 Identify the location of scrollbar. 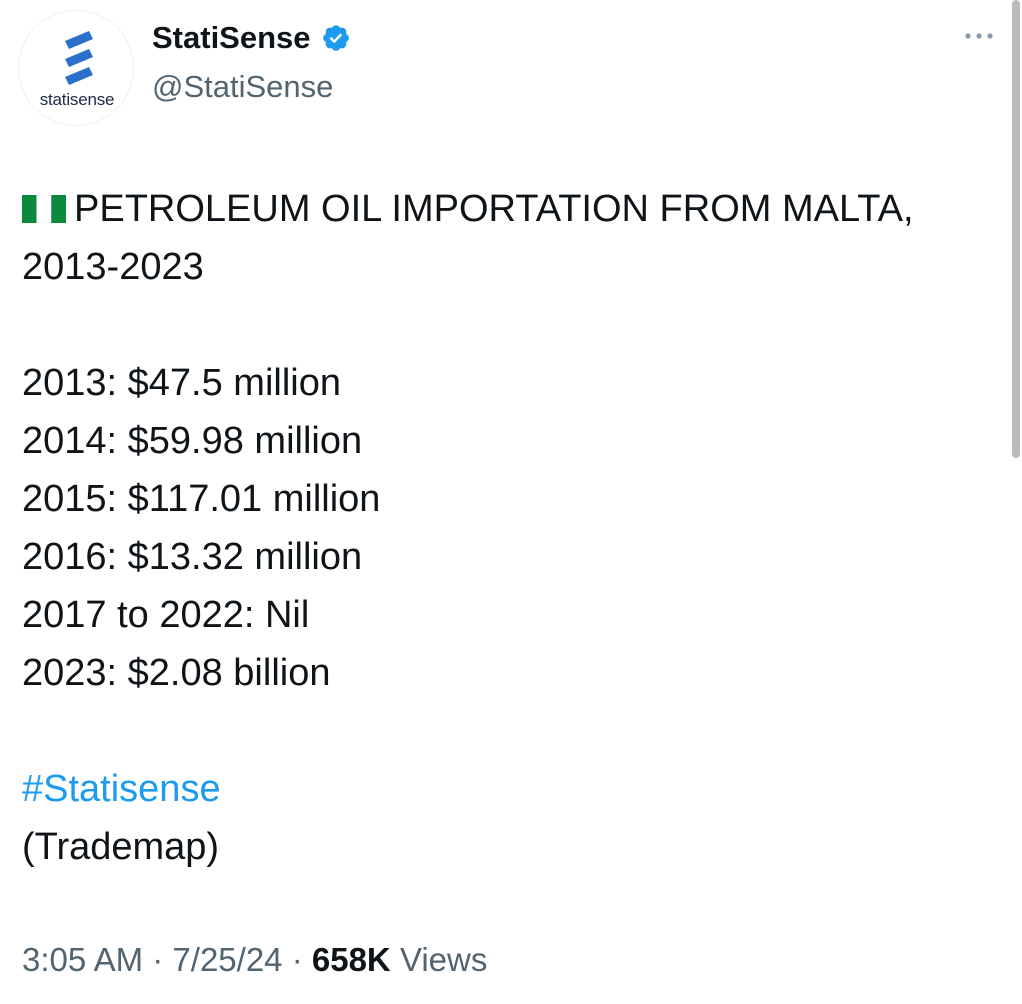
(1016, 229).